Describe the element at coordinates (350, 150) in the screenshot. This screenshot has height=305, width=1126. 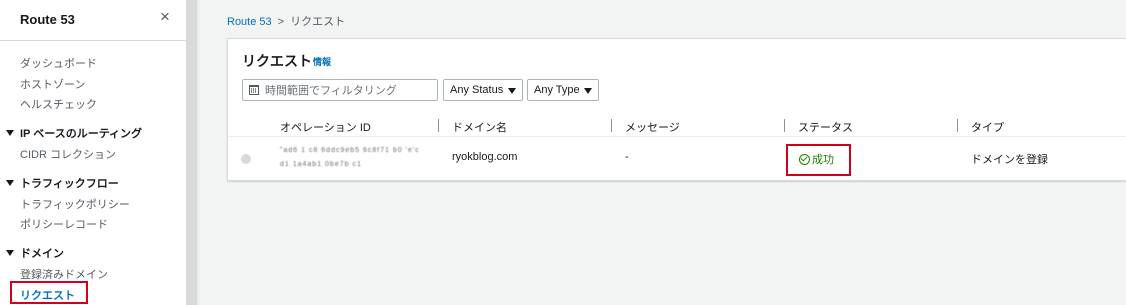
I see `operation-id-line1: "ad6 1 c8 6ddc9eb5 6c8f71 b0 'e'c` at that location.